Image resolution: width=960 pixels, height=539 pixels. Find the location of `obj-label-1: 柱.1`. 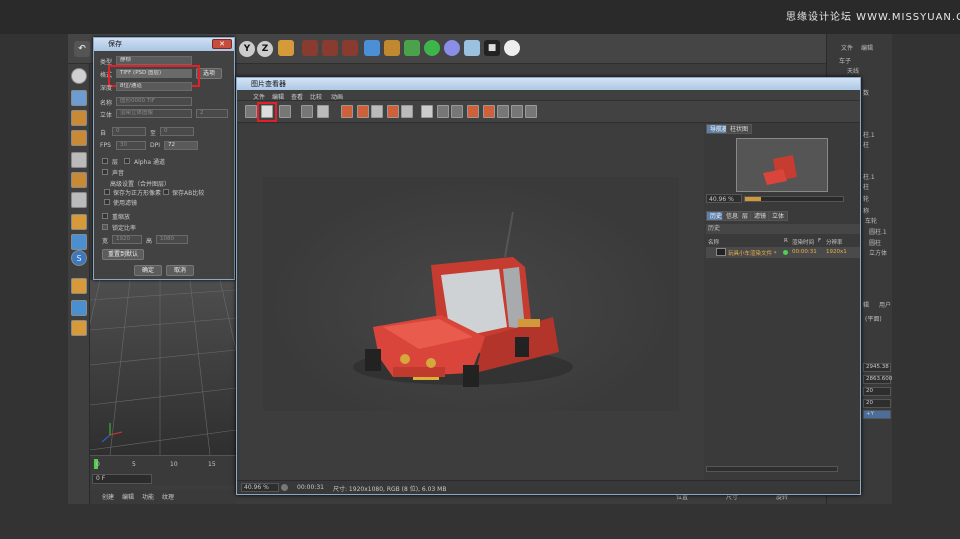

obj-label-1: 柱.1 is located at coordinates (869, 134).